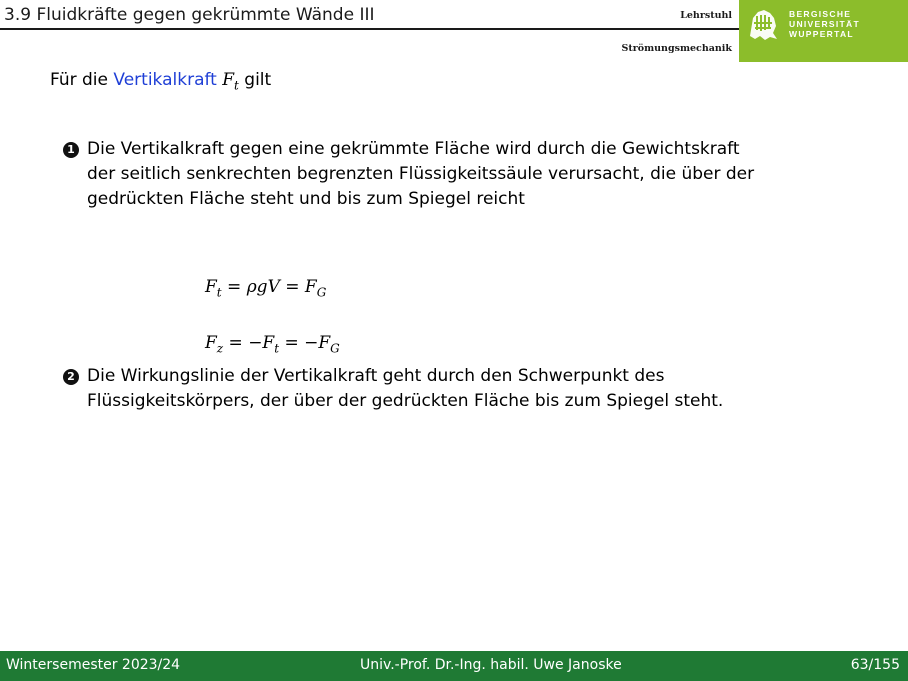 This screenshot has width=908, height=681. Describe the element at coordinates (677, 48) in the screenshot. I see `chair-label-bottom: Strömungsmechanik` at that location.